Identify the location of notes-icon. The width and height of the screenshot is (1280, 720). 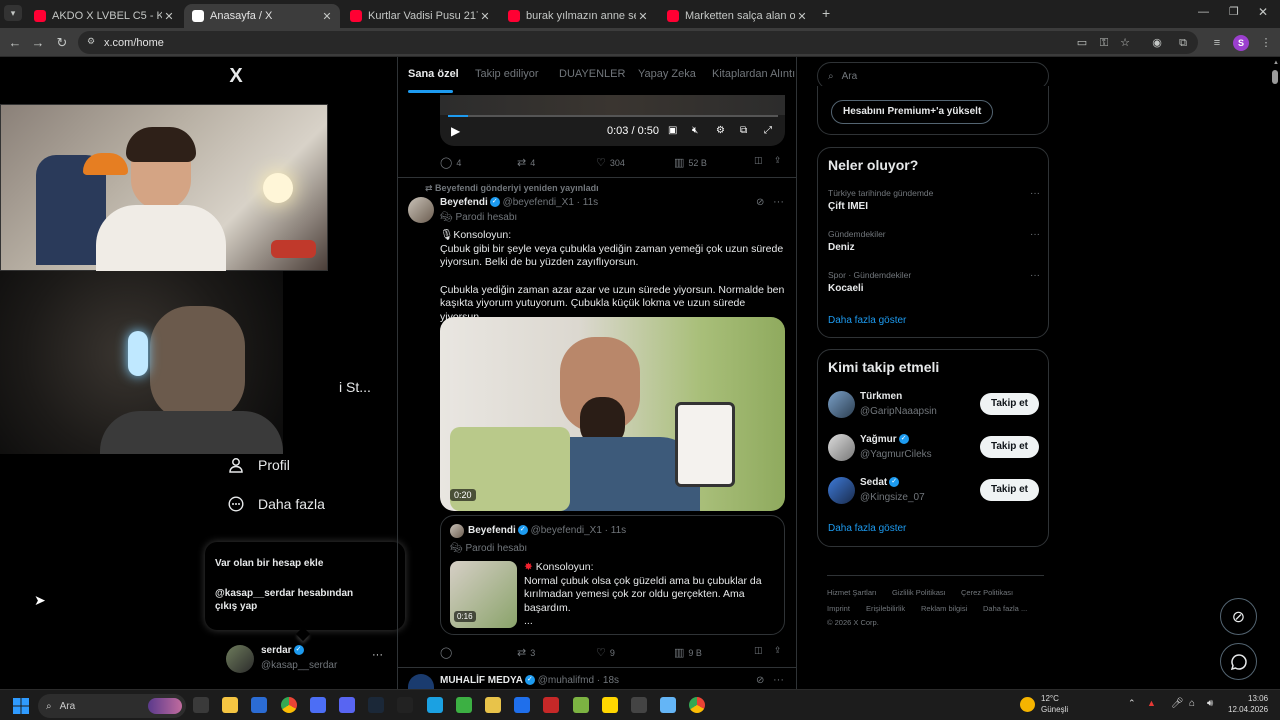
(609, 705).